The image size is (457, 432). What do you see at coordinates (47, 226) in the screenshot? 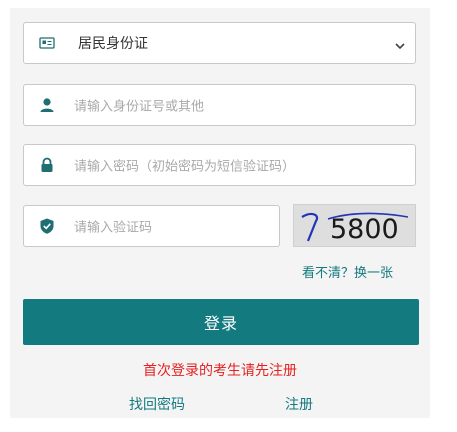
I see `shield-check-icon` at bounding box center [47, 226].